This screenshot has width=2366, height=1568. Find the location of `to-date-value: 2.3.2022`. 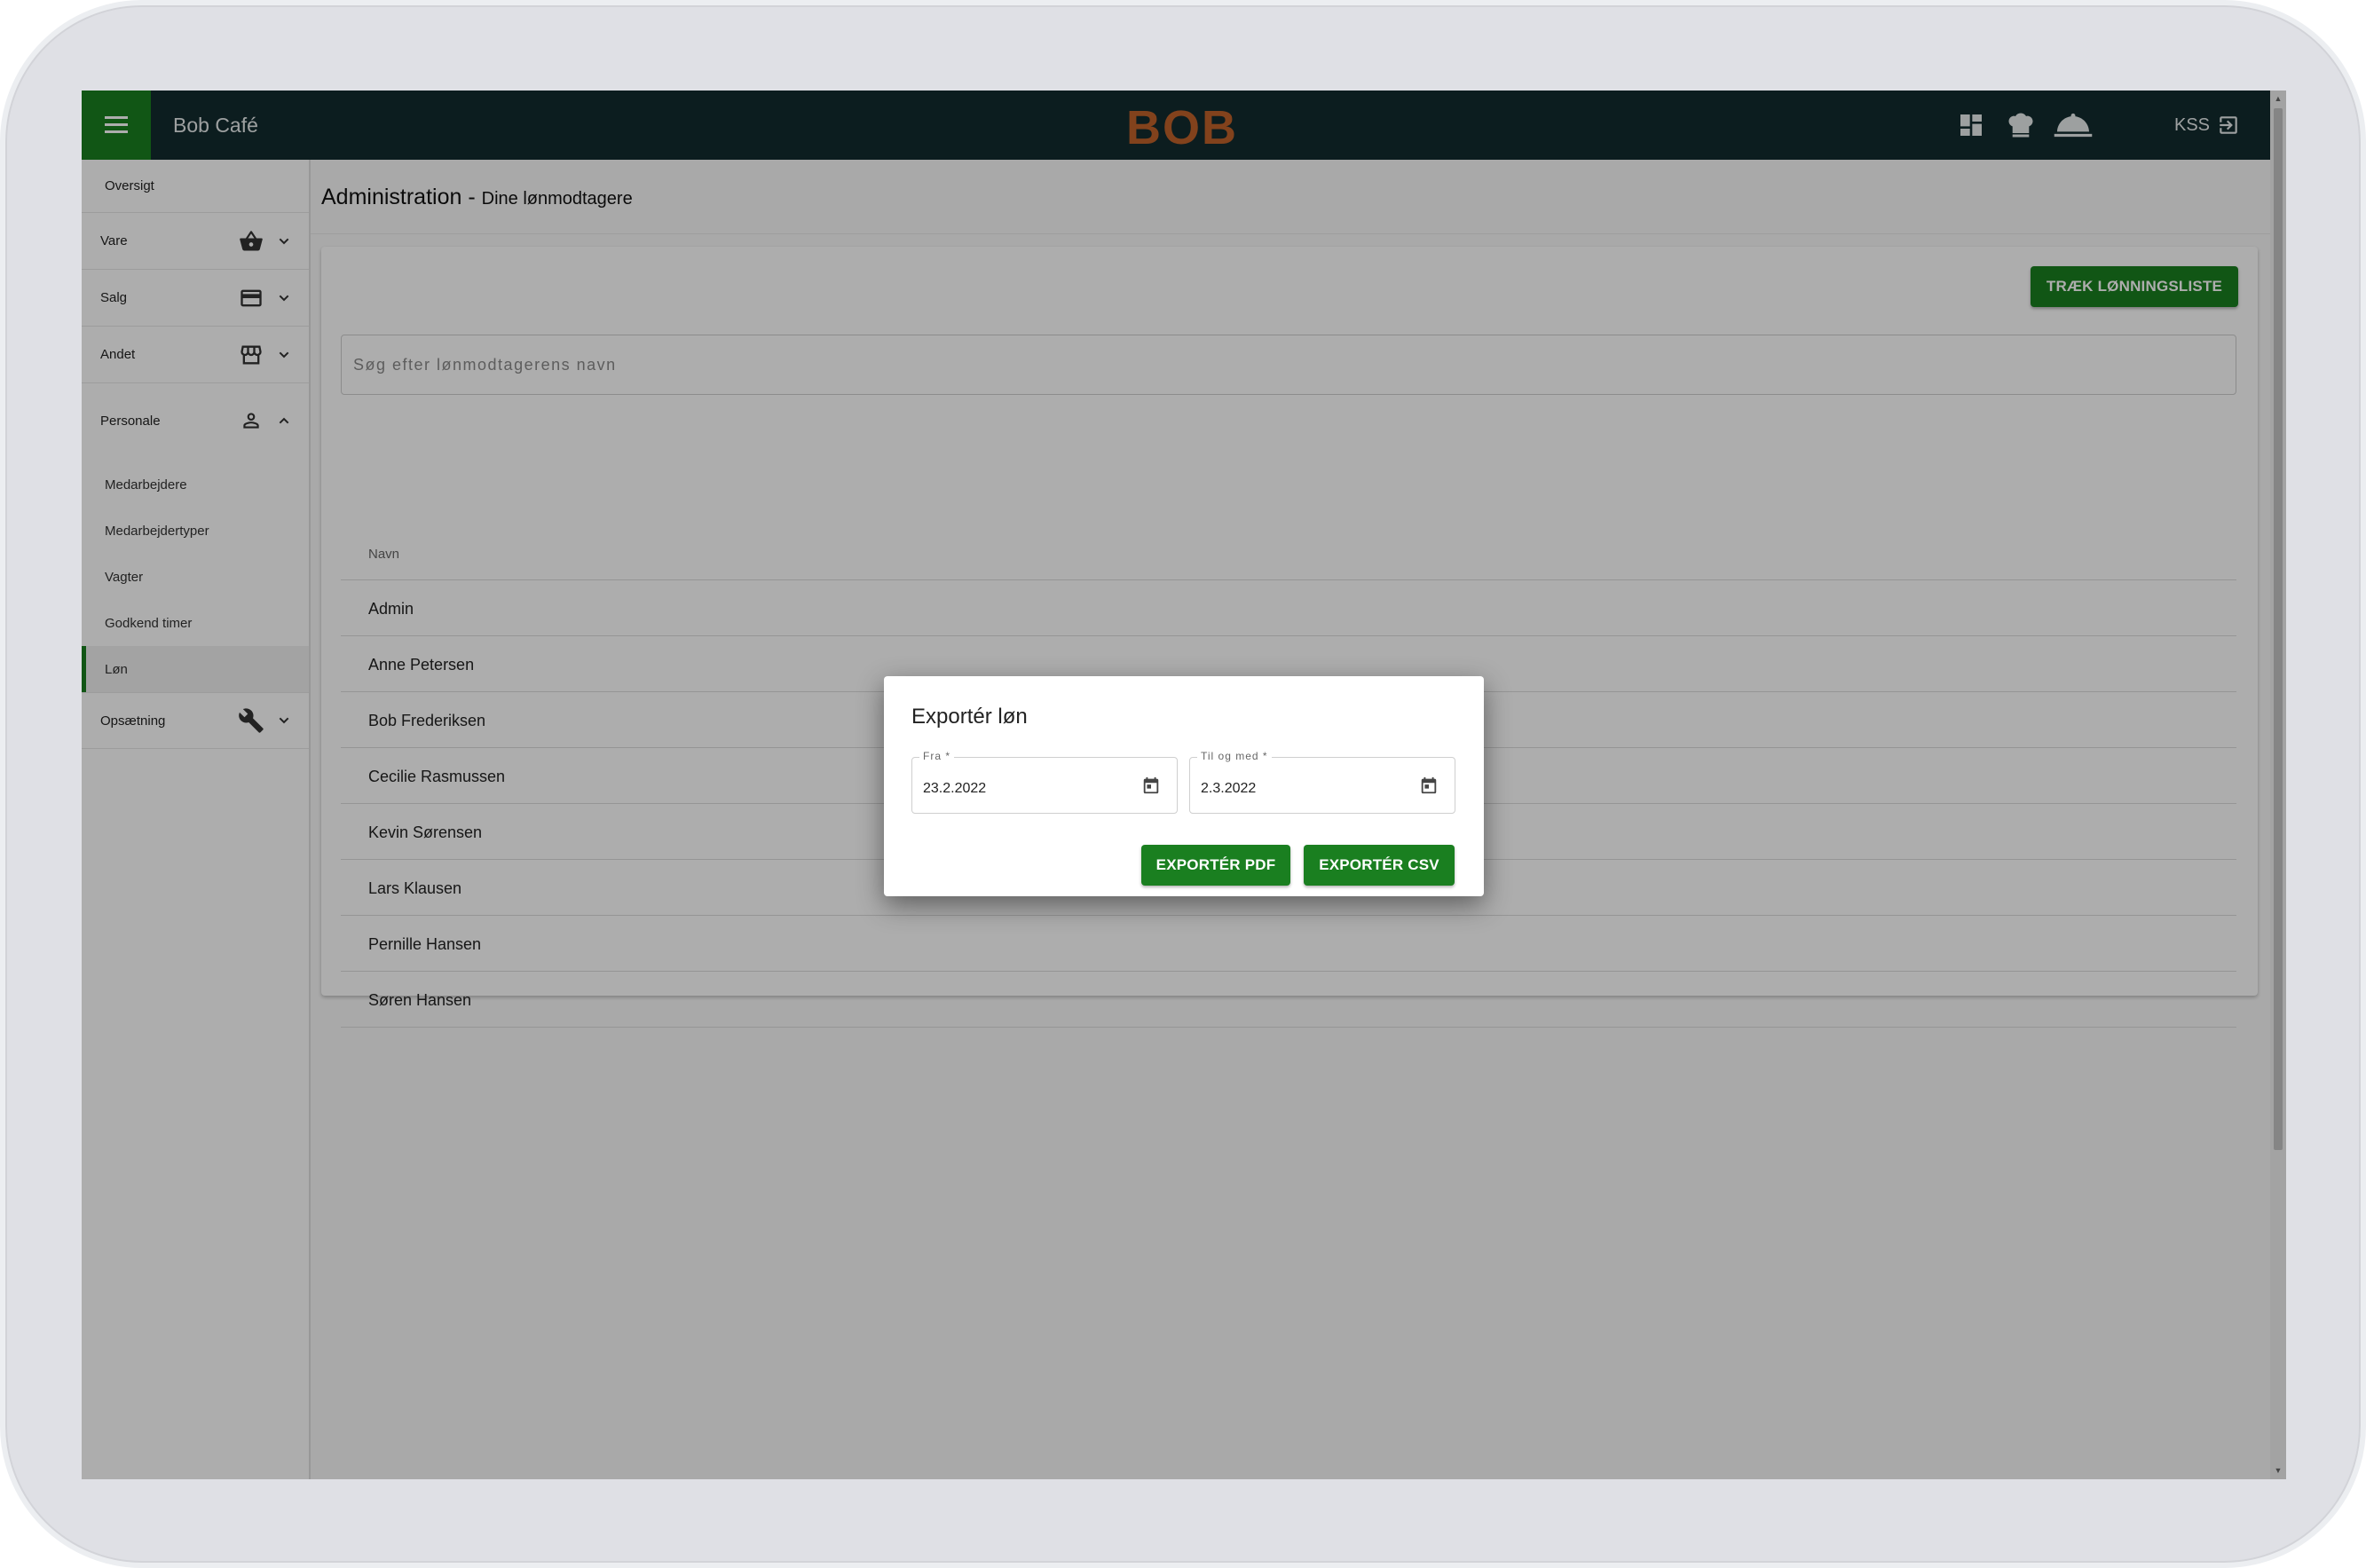

to-date-value: 2.3.2022 is located at coordinates (1229, 789).